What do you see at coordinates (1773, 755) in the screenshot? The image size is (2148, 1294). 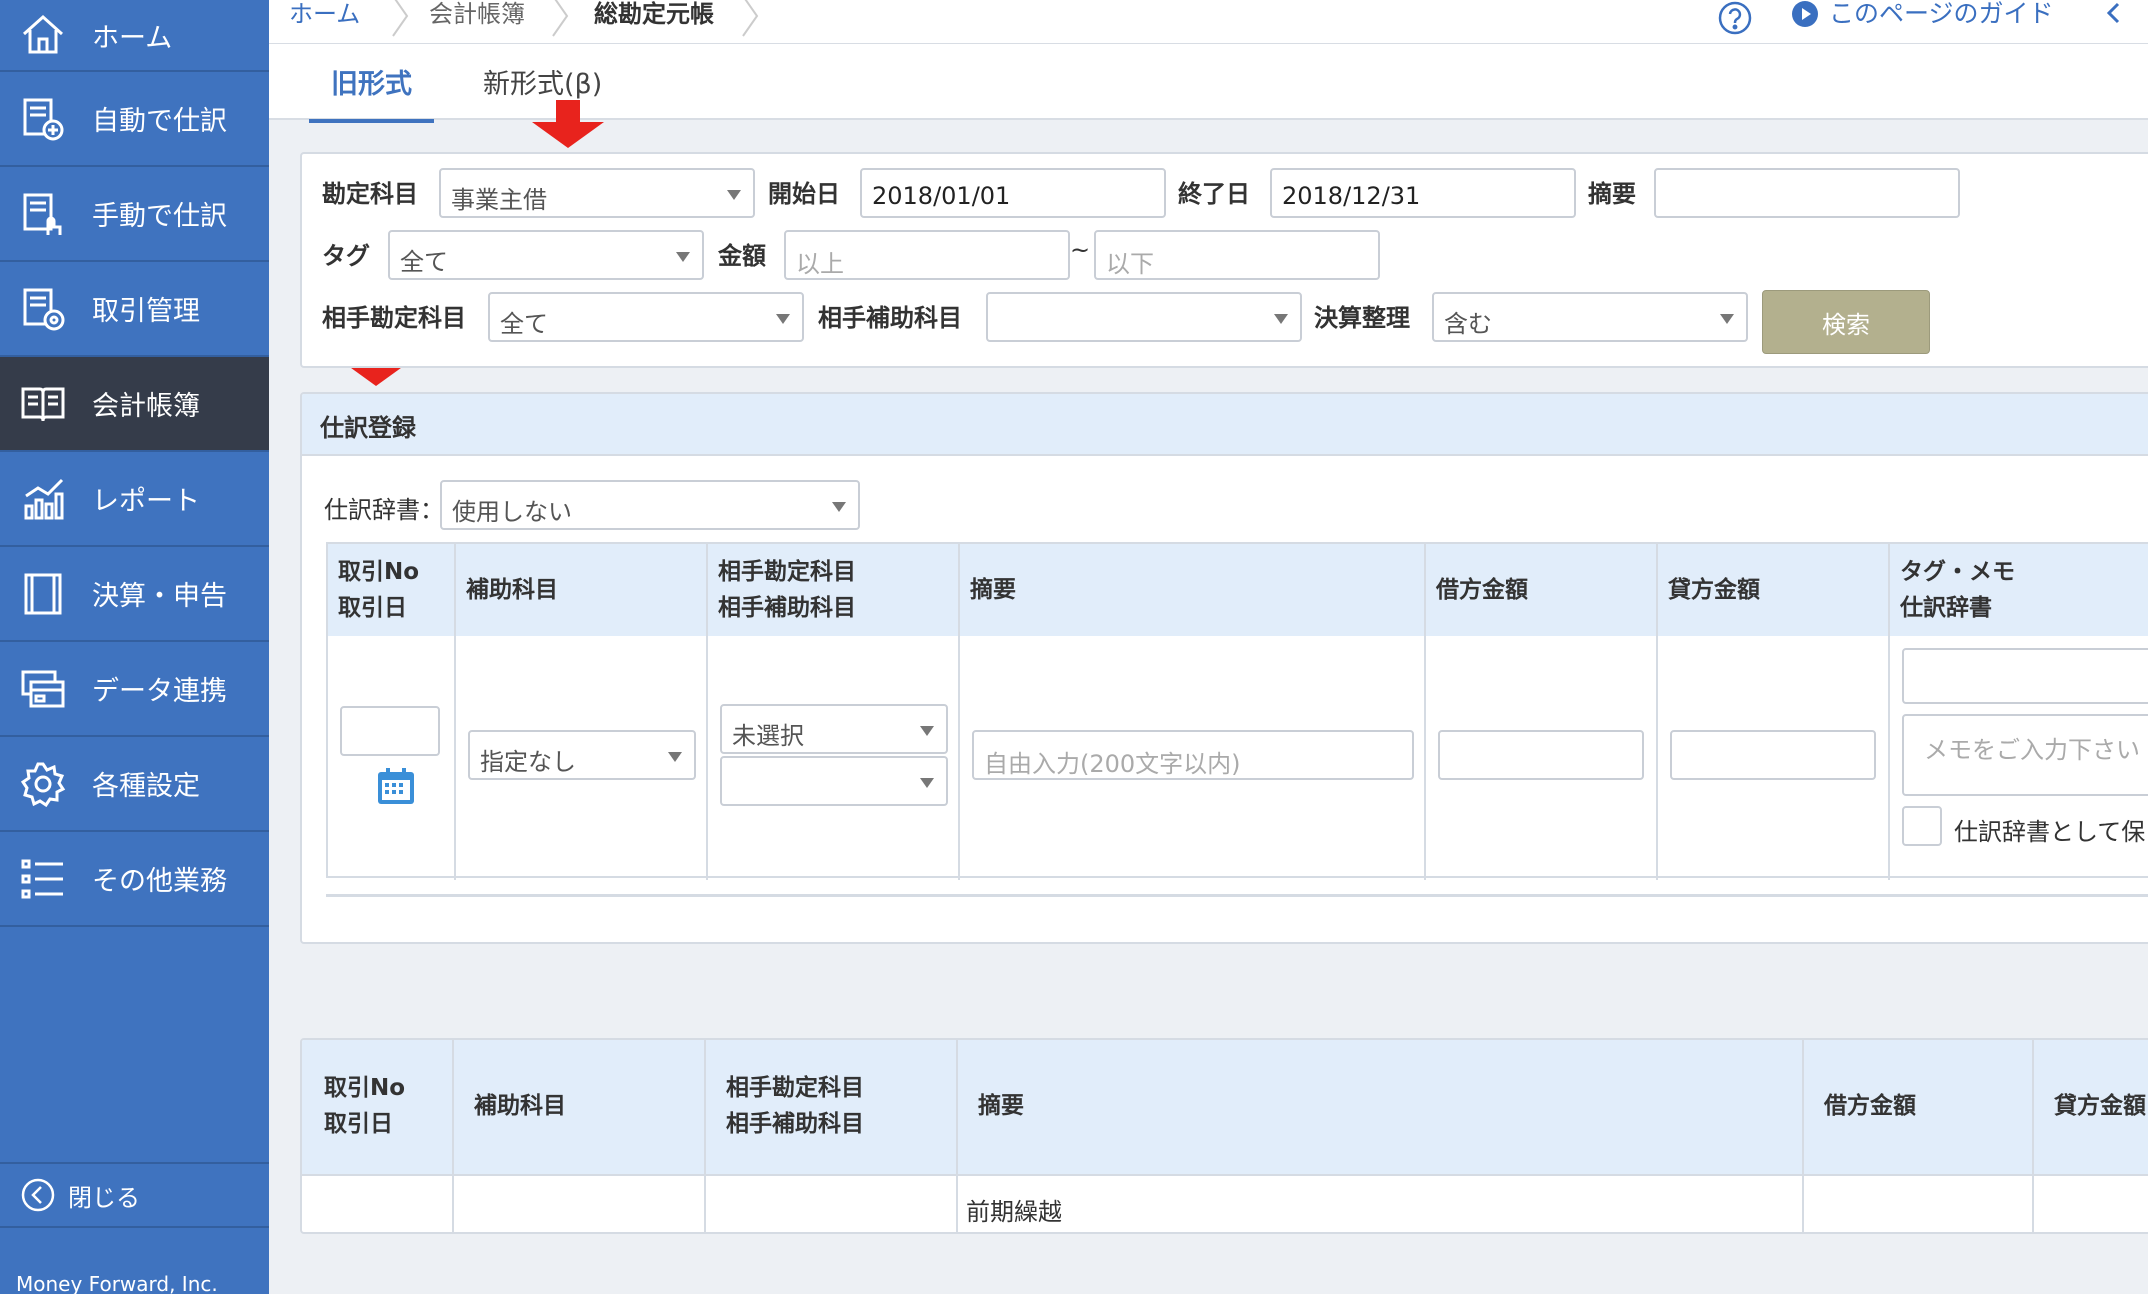 I see `credit-amount-input` at bounding box center [1773, 755].